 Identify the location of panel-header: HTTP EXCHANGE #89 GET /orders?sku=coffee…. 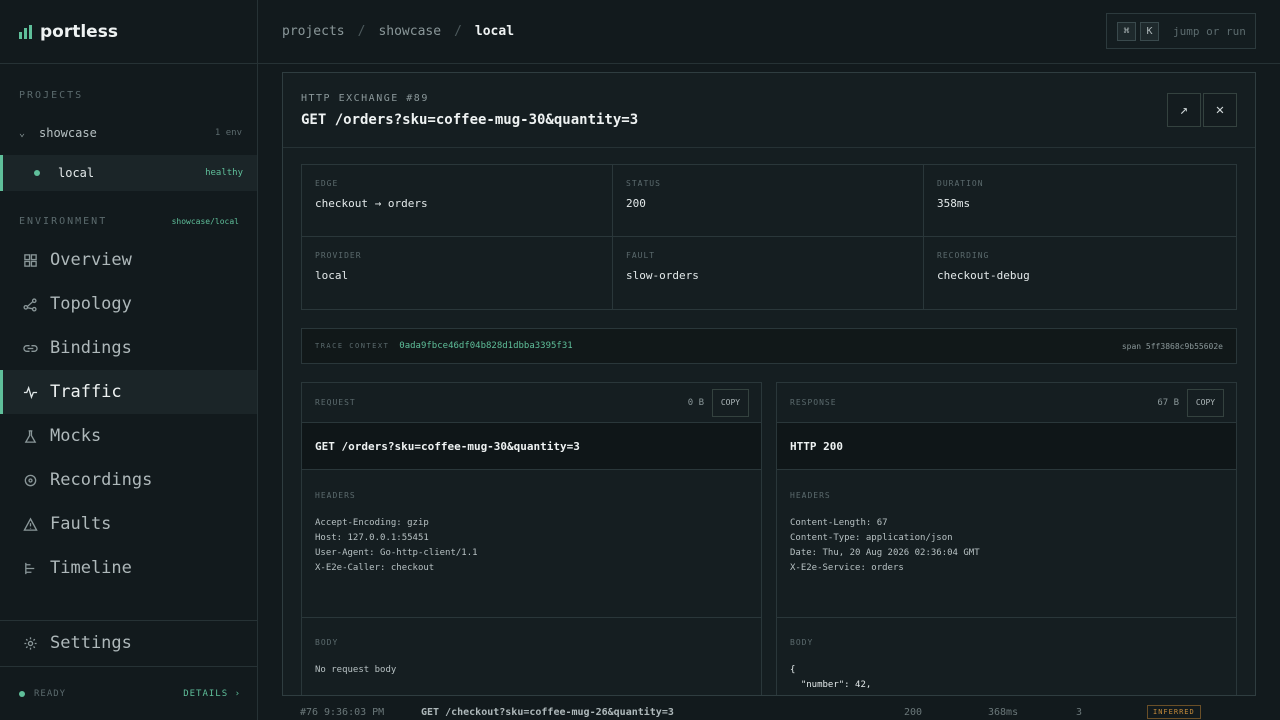
(769, 110).